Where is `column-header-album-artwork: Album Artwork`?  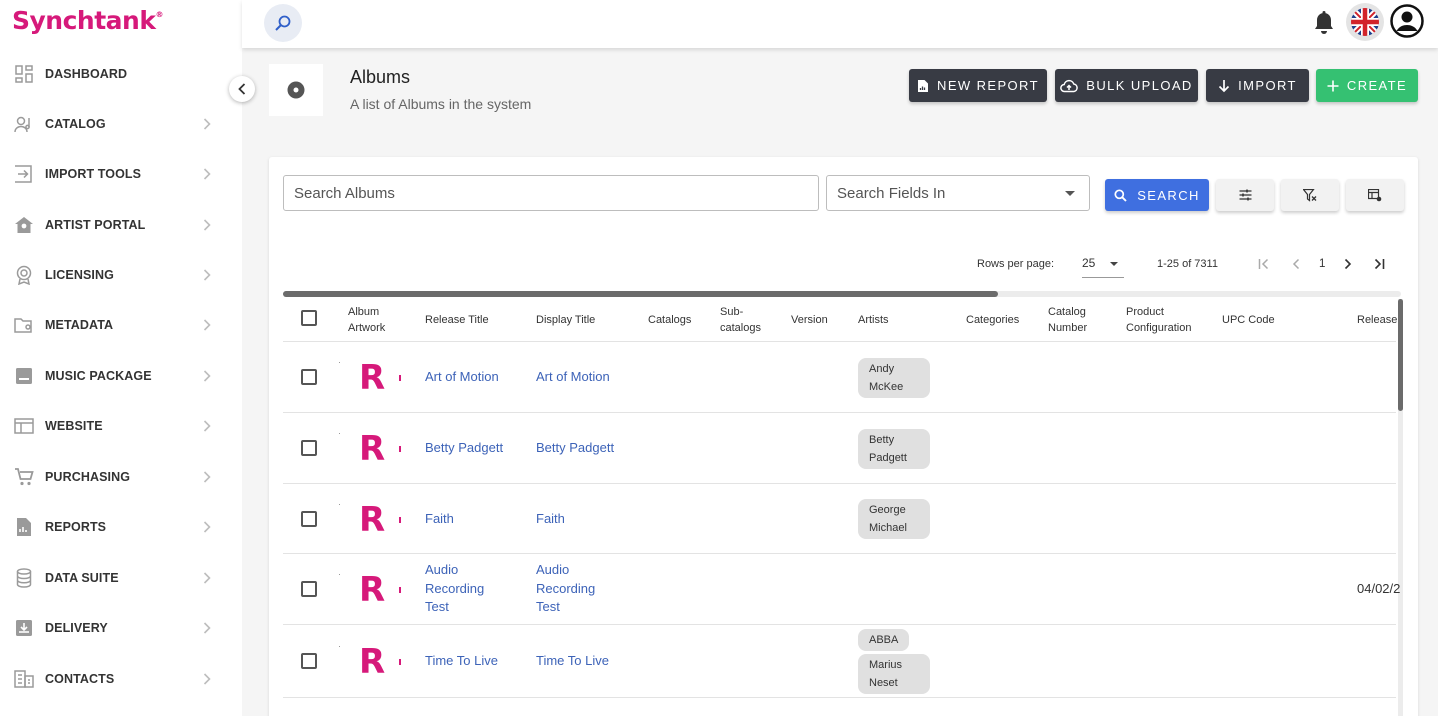 column-header-album-artwork: Album Artwork is located at coordinates (373, 320).